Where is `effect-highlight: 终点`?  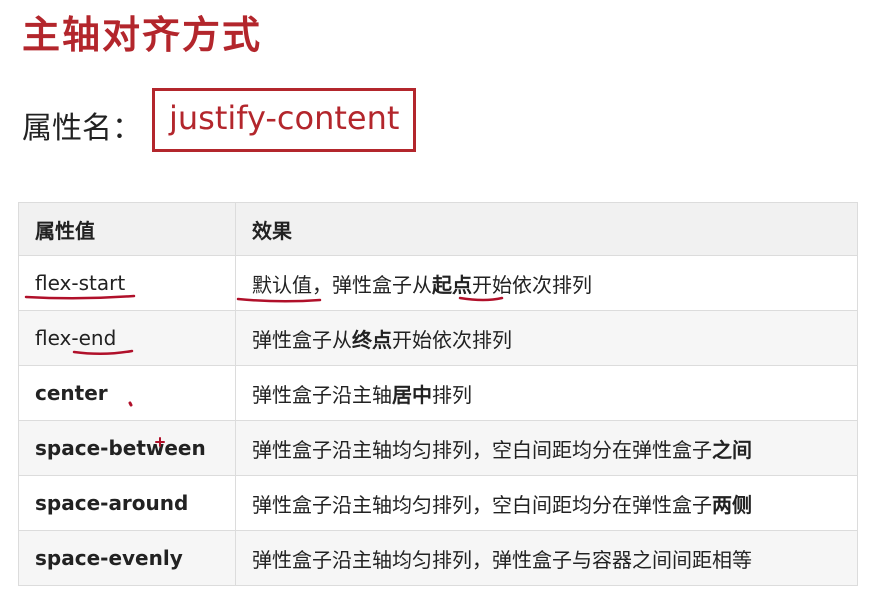 effect-highlight: 终点 is located at coordinates (372, 339).